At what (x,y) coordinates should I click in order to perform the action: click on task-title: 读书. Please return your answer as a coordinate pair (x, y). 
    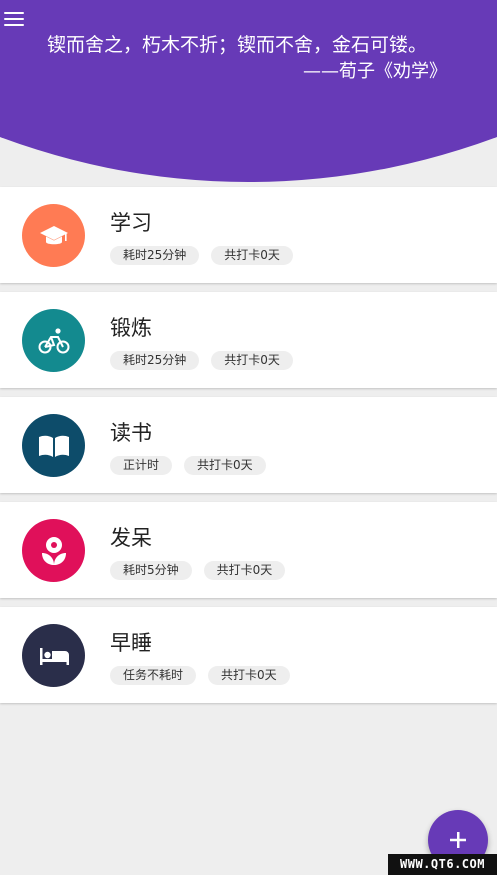
    Looking at the image, I should click on (131, 433).